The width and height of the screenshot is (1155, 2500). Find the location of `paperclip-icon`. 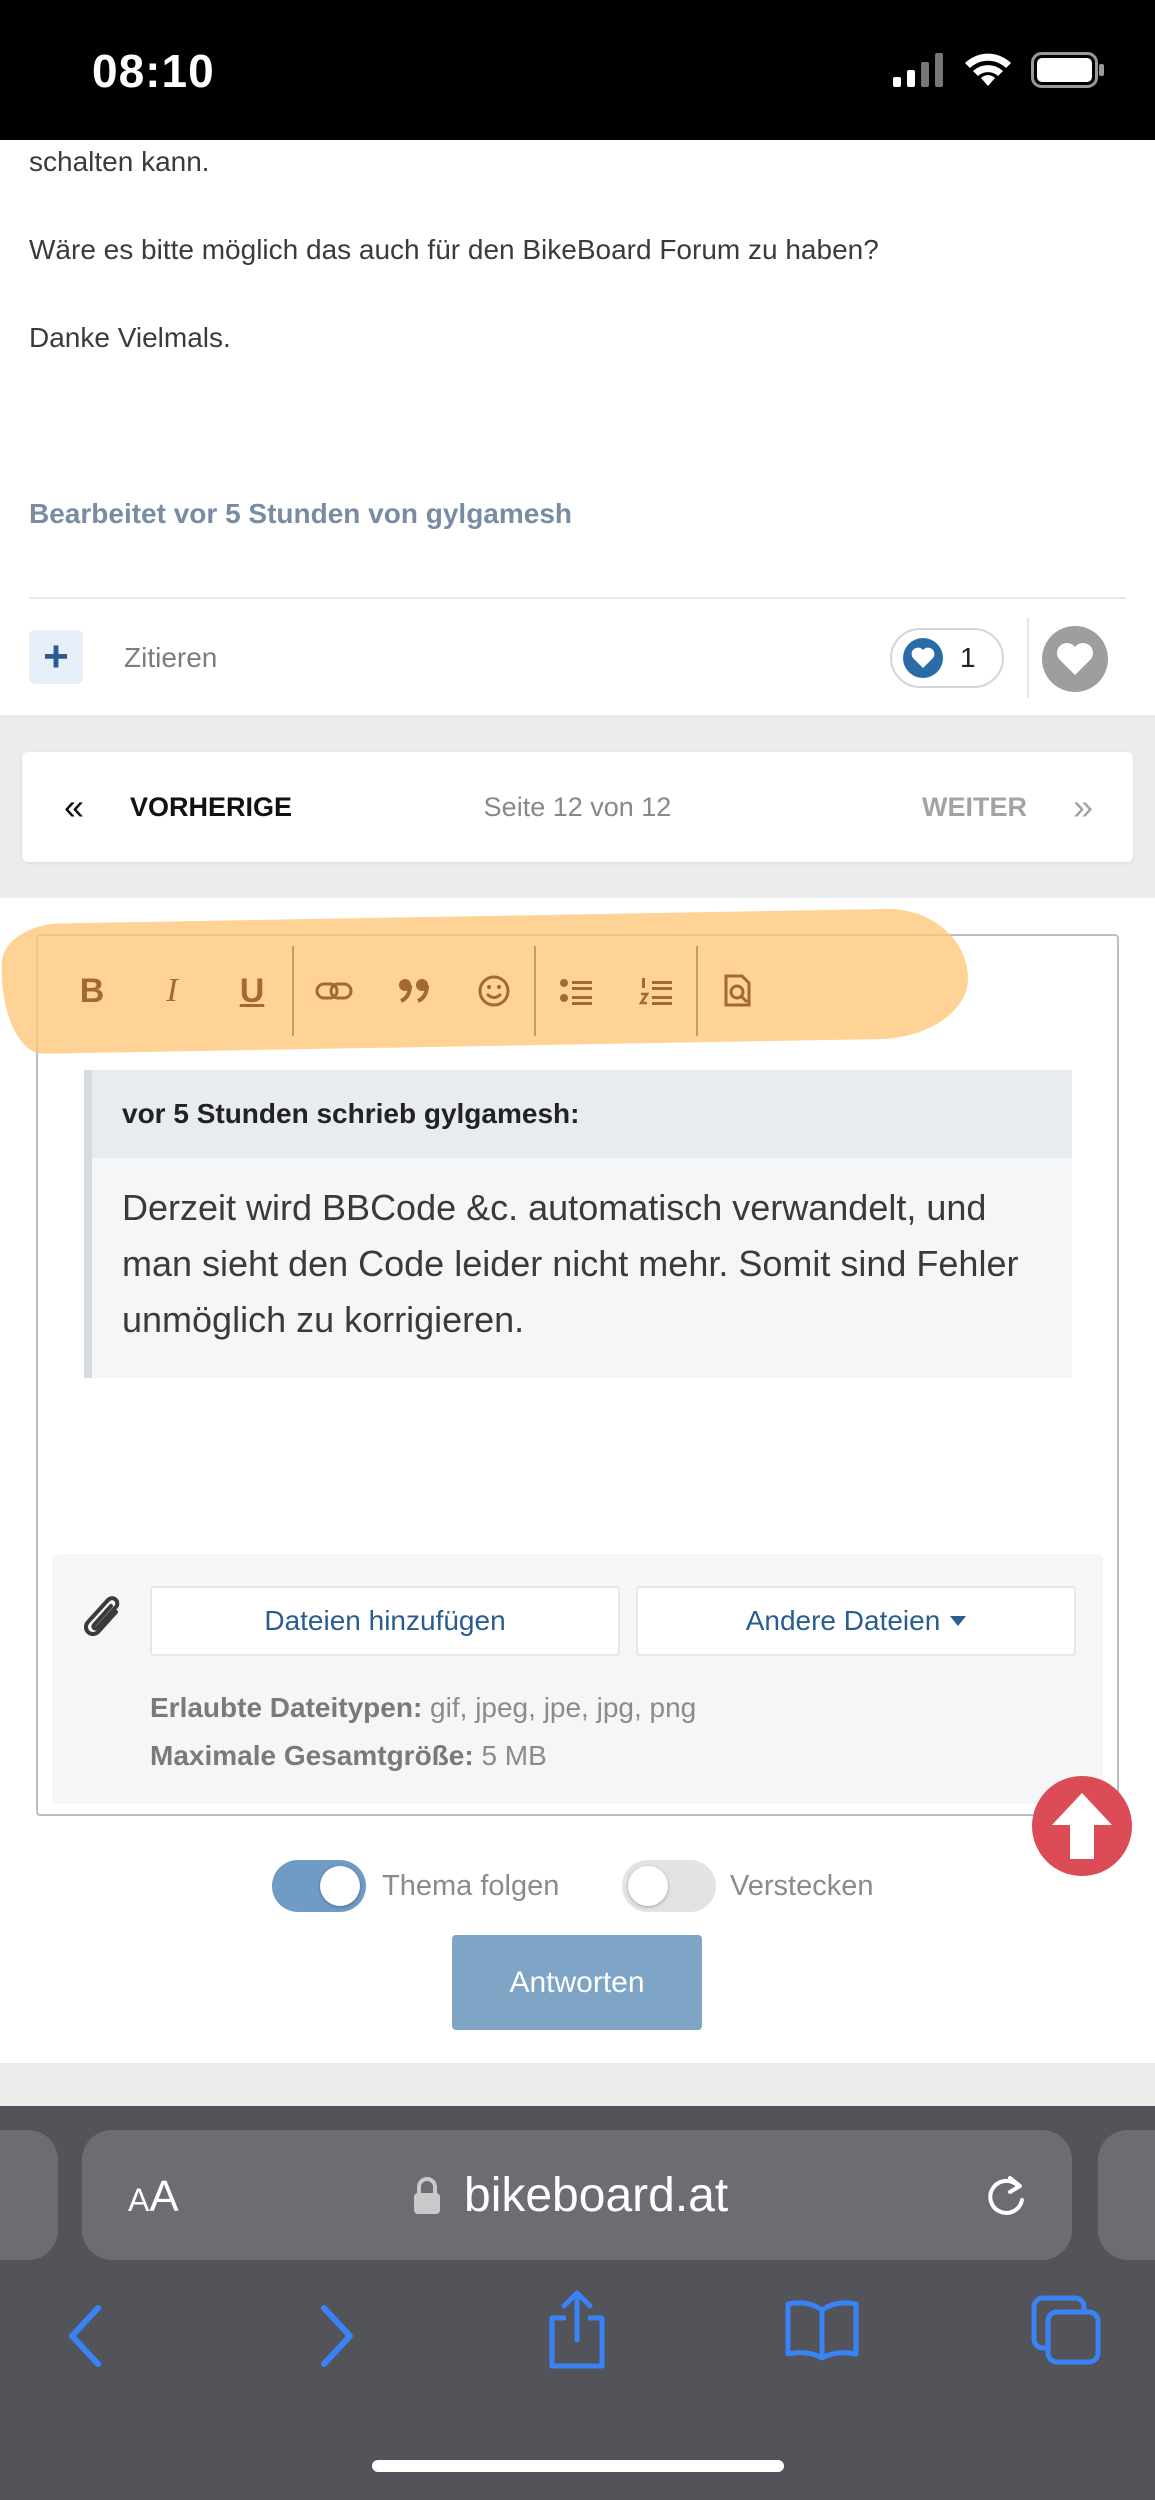

paperclip-icon is located at coordinates (101, 1616).